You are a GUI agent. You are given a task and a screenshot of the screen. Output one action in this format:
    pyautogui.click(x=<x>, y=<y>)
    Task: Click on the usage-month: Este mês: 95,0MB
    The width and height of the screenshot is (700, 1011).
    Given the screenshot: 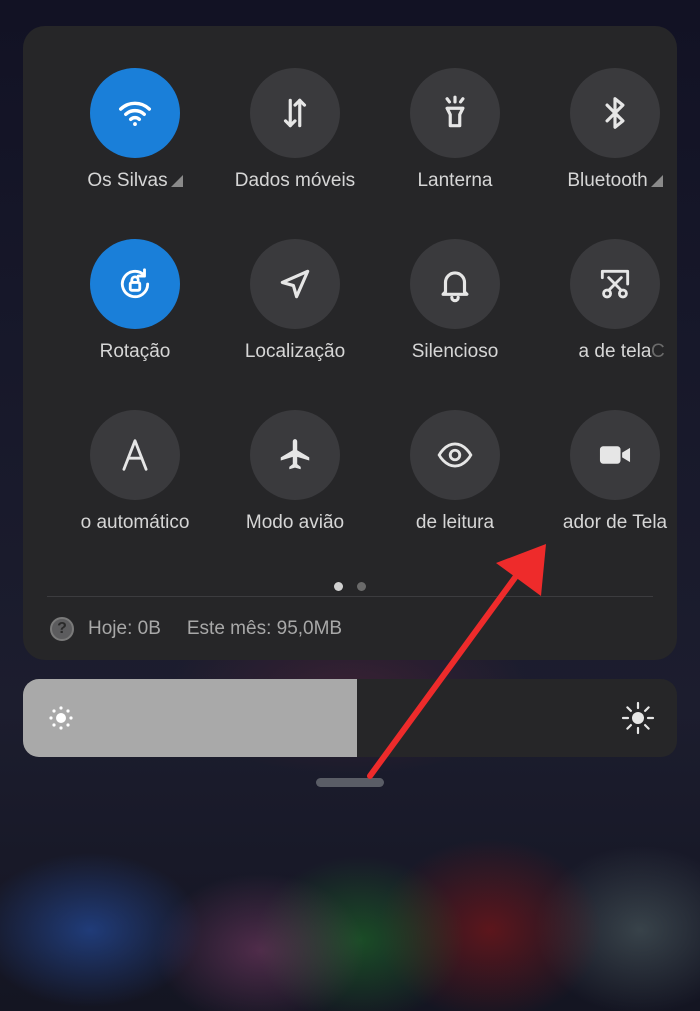 What is the action you would take?
    pyautogui.click(x=264, y=628)
    